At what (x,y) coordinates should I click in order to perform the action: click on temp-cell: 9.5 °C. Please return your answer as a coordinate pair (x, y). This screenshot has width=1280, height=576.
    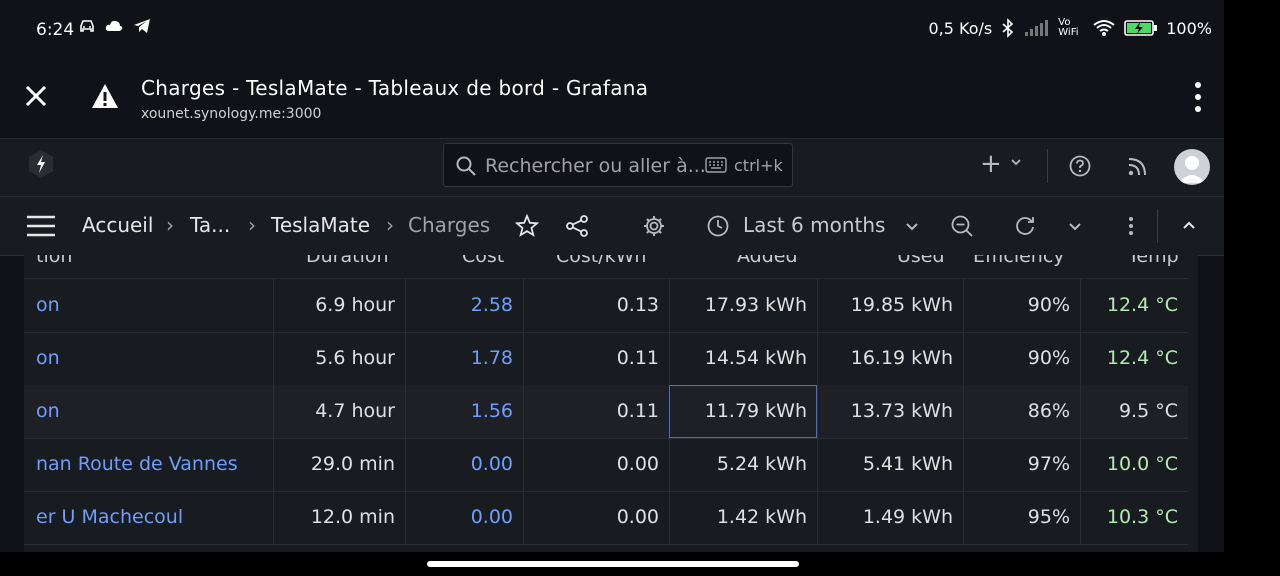
    Looking at the image, I should click on (1134, 411).